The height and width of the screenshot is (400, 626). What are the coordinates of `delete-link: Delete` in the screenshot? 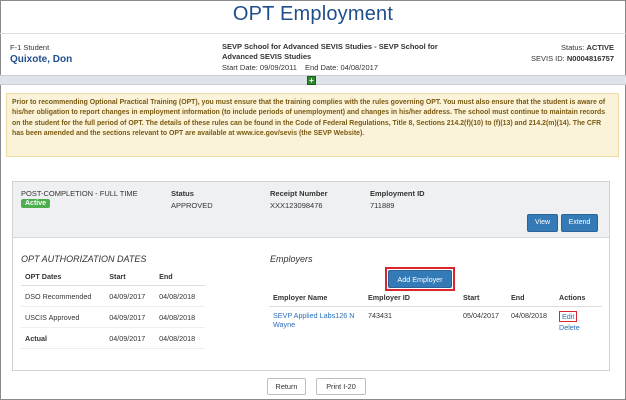 It's located at (578, 327).